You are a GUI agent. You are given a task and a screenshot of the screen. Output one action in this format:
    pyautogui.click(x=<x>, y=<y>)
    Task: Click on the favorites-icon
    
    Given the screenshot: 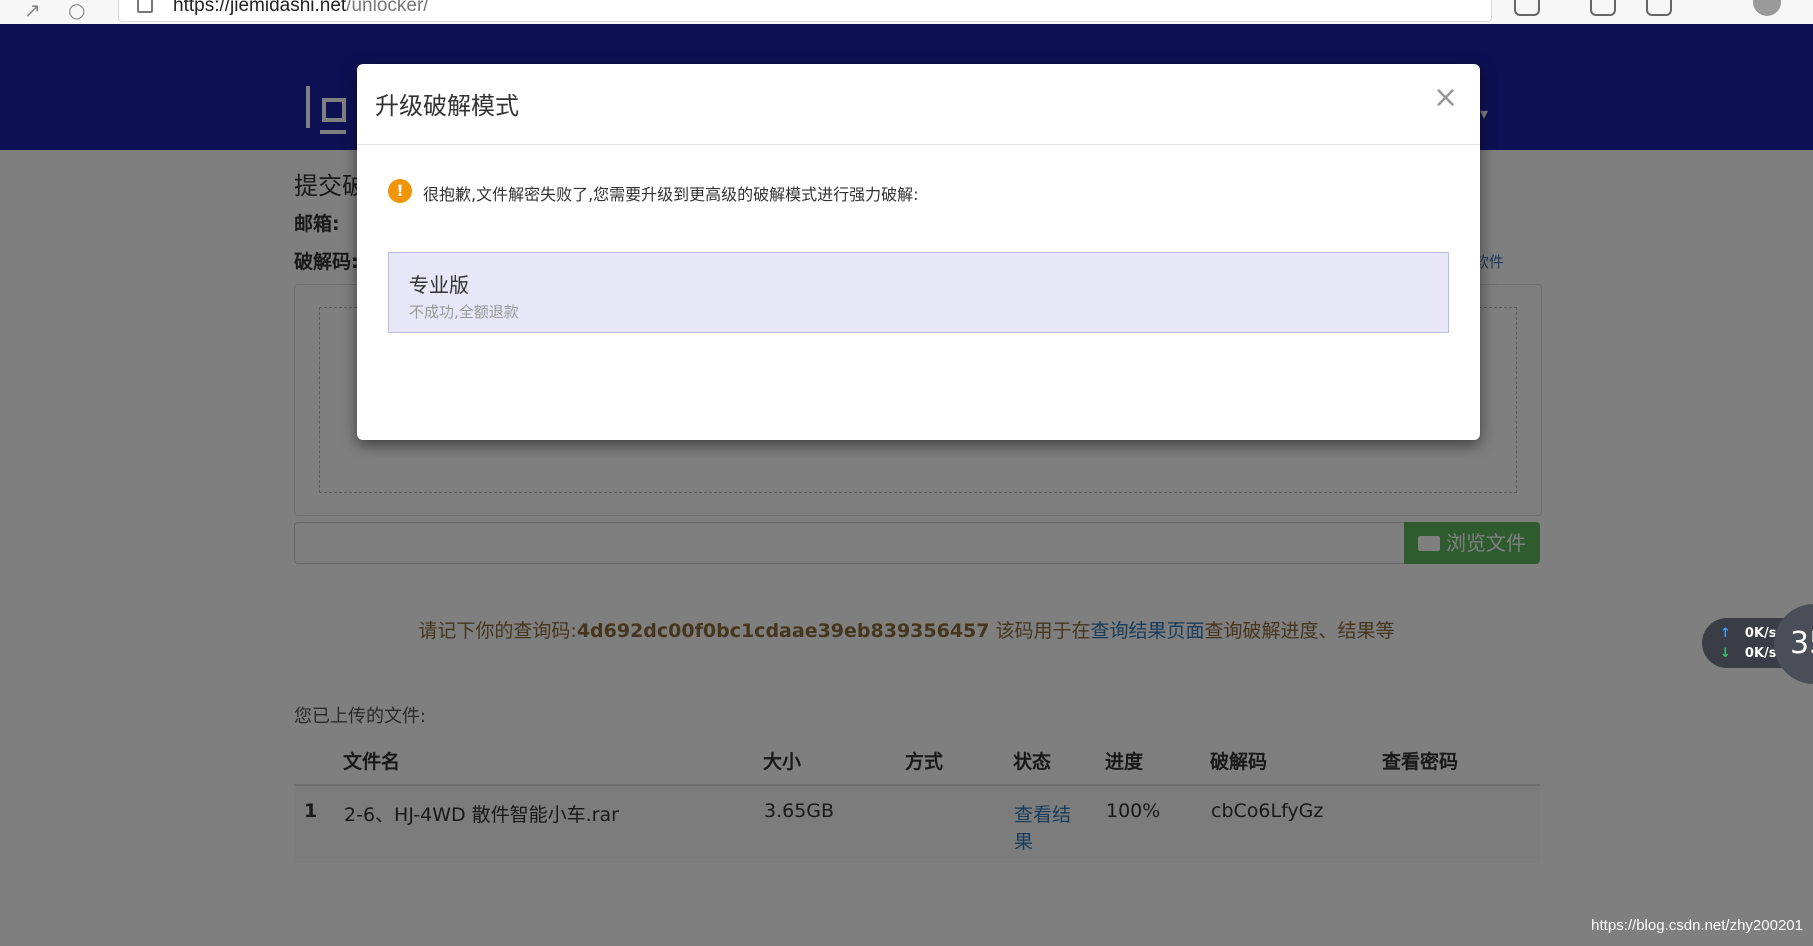 What is the action you would take?
    pyautogui.click(x=1603, y=8)
    